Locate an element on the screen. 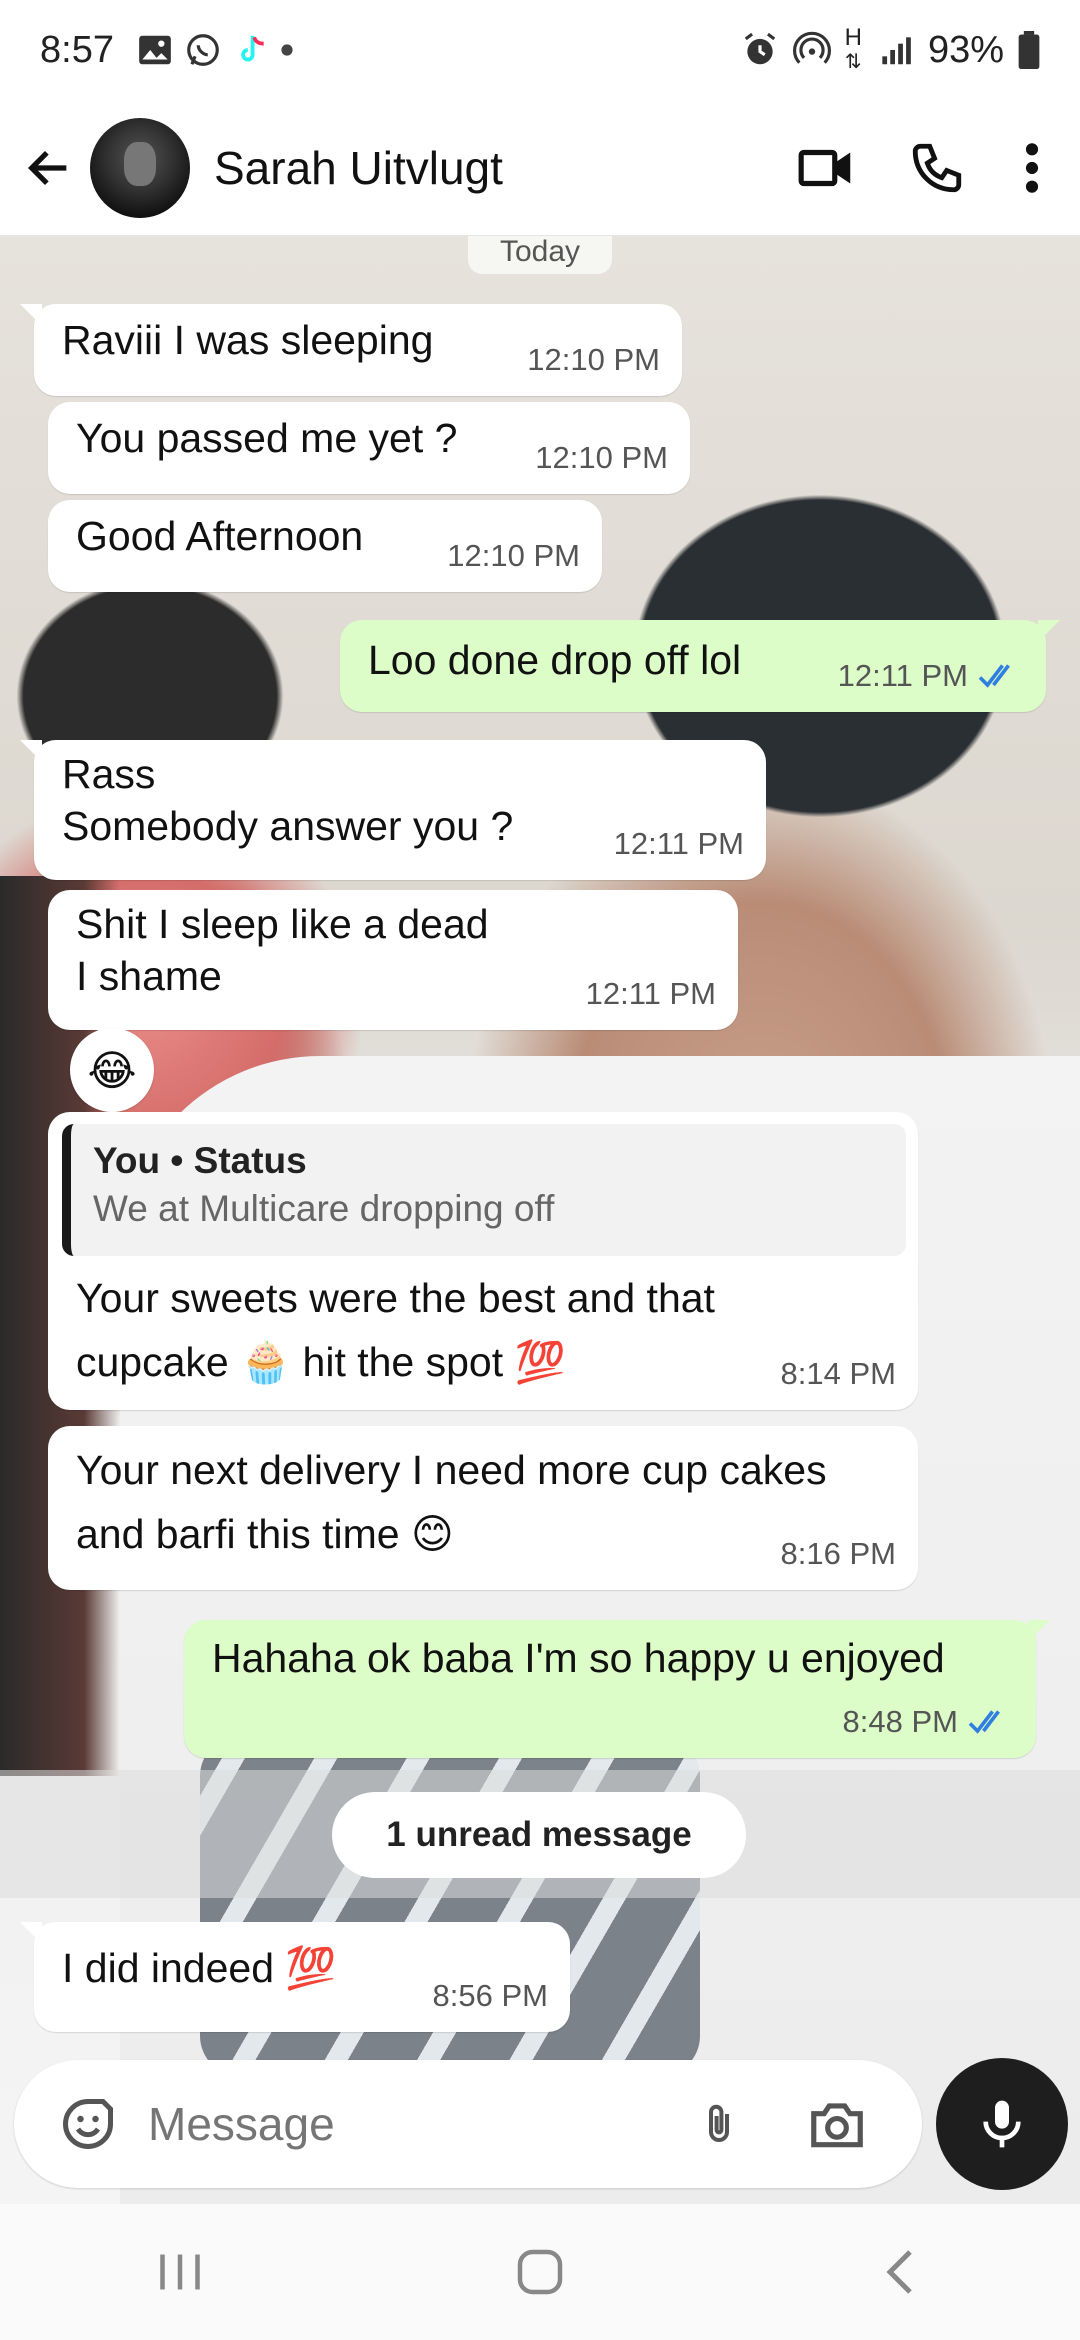 The height and width of the screenshot is (2340, 1080). more-vertical-icon is located at coordinates (1032, 167).